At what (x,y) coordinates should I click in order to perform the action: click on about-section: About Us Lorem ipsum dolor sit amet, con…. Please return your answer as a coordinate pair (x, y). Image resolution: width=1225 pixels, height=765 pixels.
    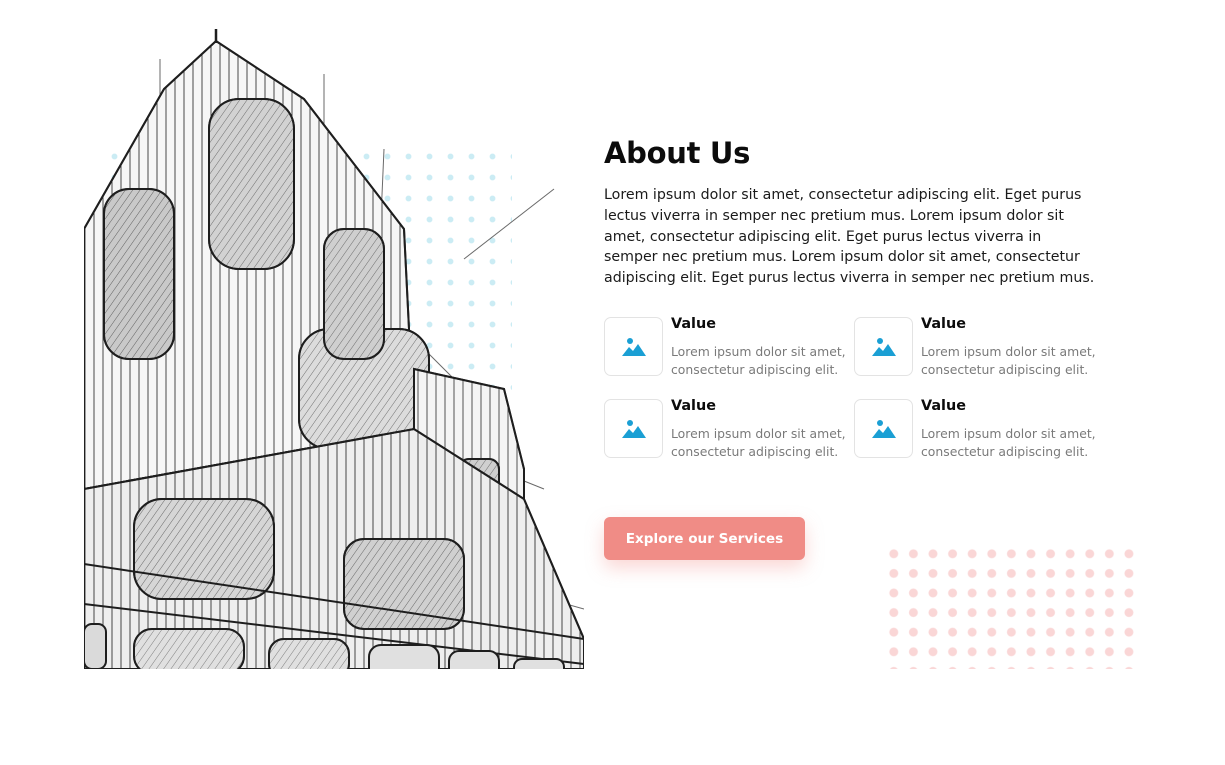
    Looking at the image, I should click on (864, 212).